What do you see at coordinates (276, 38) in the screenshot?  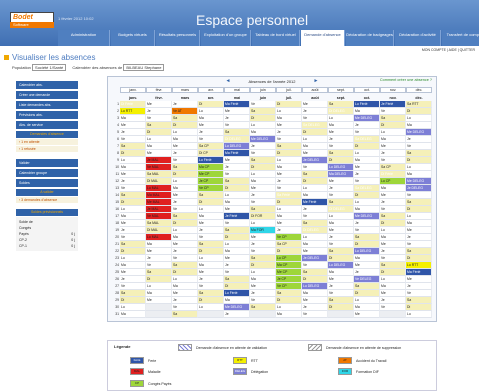 I see `nav-tab: Tableau de bord virtuel` at bounding box center [276, 38].